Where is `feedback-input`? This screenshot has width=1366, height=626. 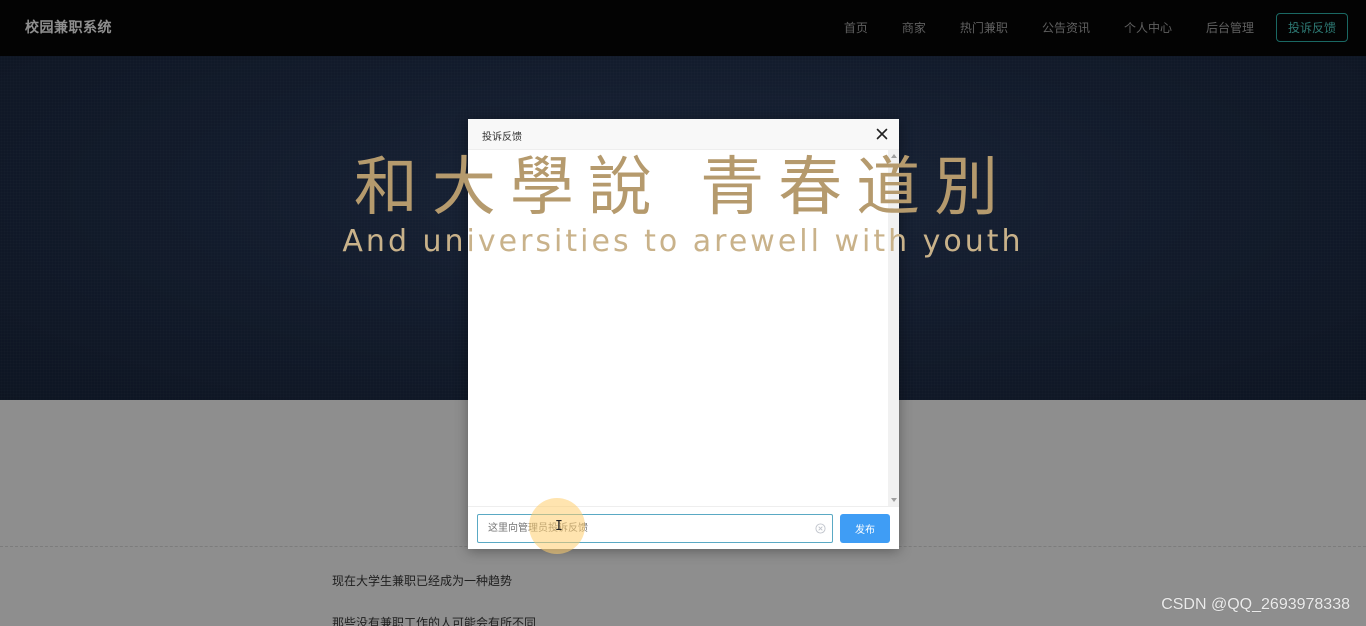
feedback-input is located at coordinates (643, 528).